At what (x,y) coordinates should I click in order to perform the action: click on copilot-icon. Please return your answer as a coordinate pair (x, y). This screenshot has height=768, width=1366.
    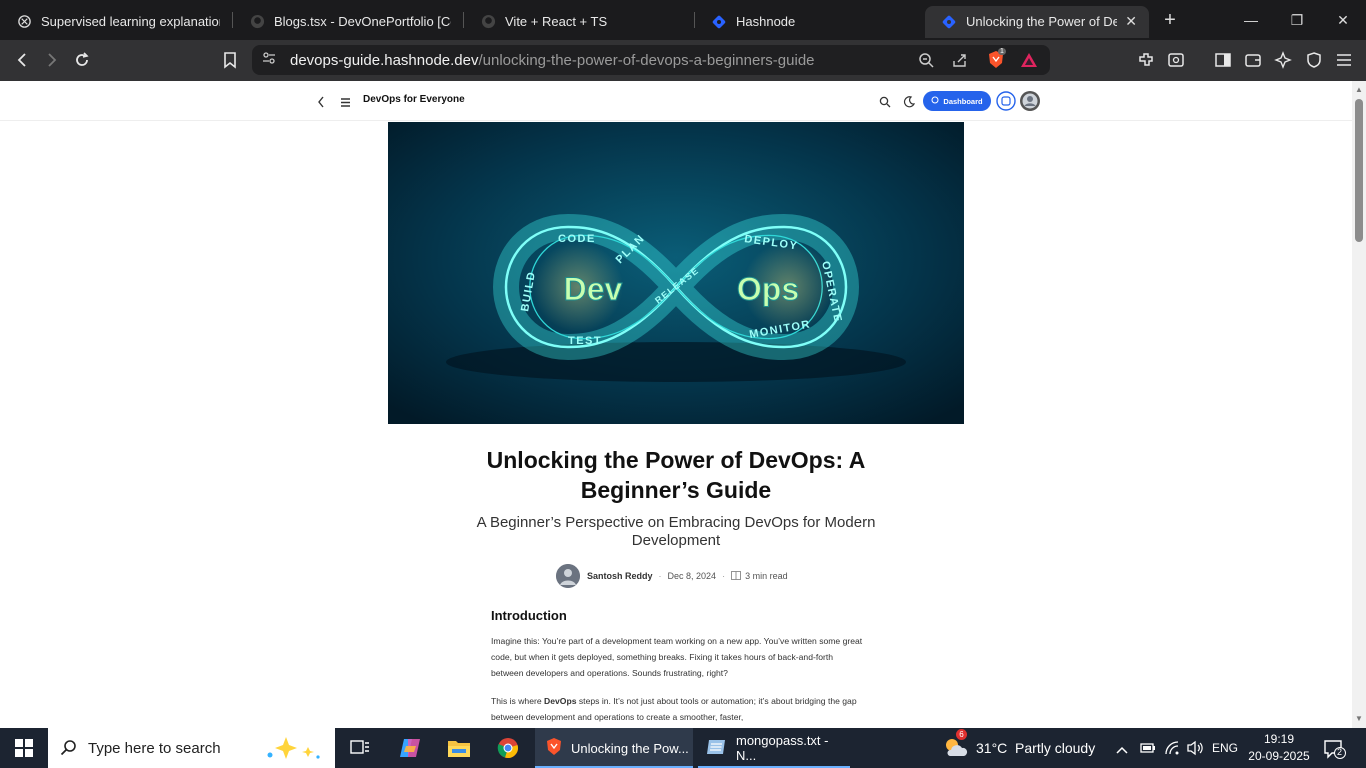
    Looking at the image, I should click on (410, 750).